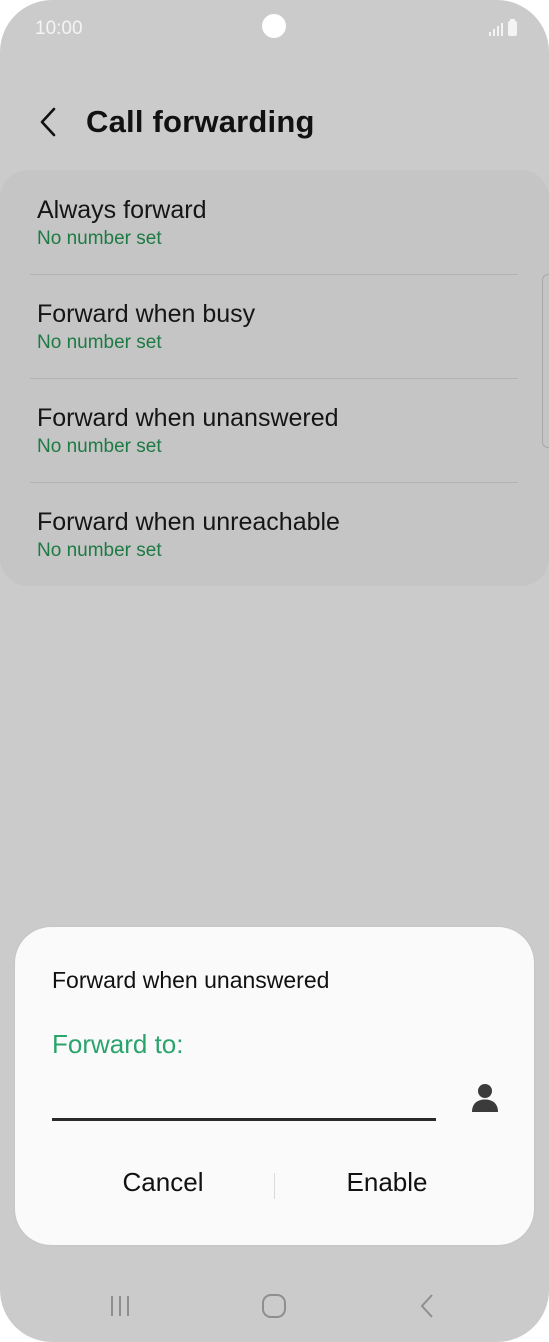  I want to click on option-forward-when-unreachable: Forward when unreachable No number set, so click(188, 535).